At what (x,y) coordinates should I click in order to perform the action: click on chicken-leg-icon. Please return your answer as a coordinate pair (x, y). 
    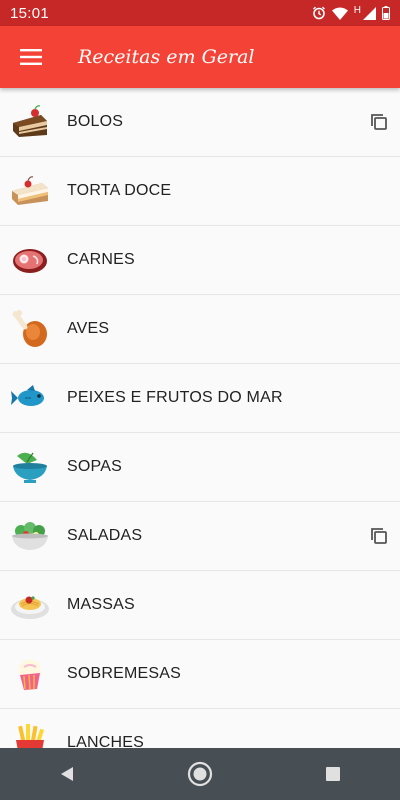
    Looking at the image, I should click on (30, 329).